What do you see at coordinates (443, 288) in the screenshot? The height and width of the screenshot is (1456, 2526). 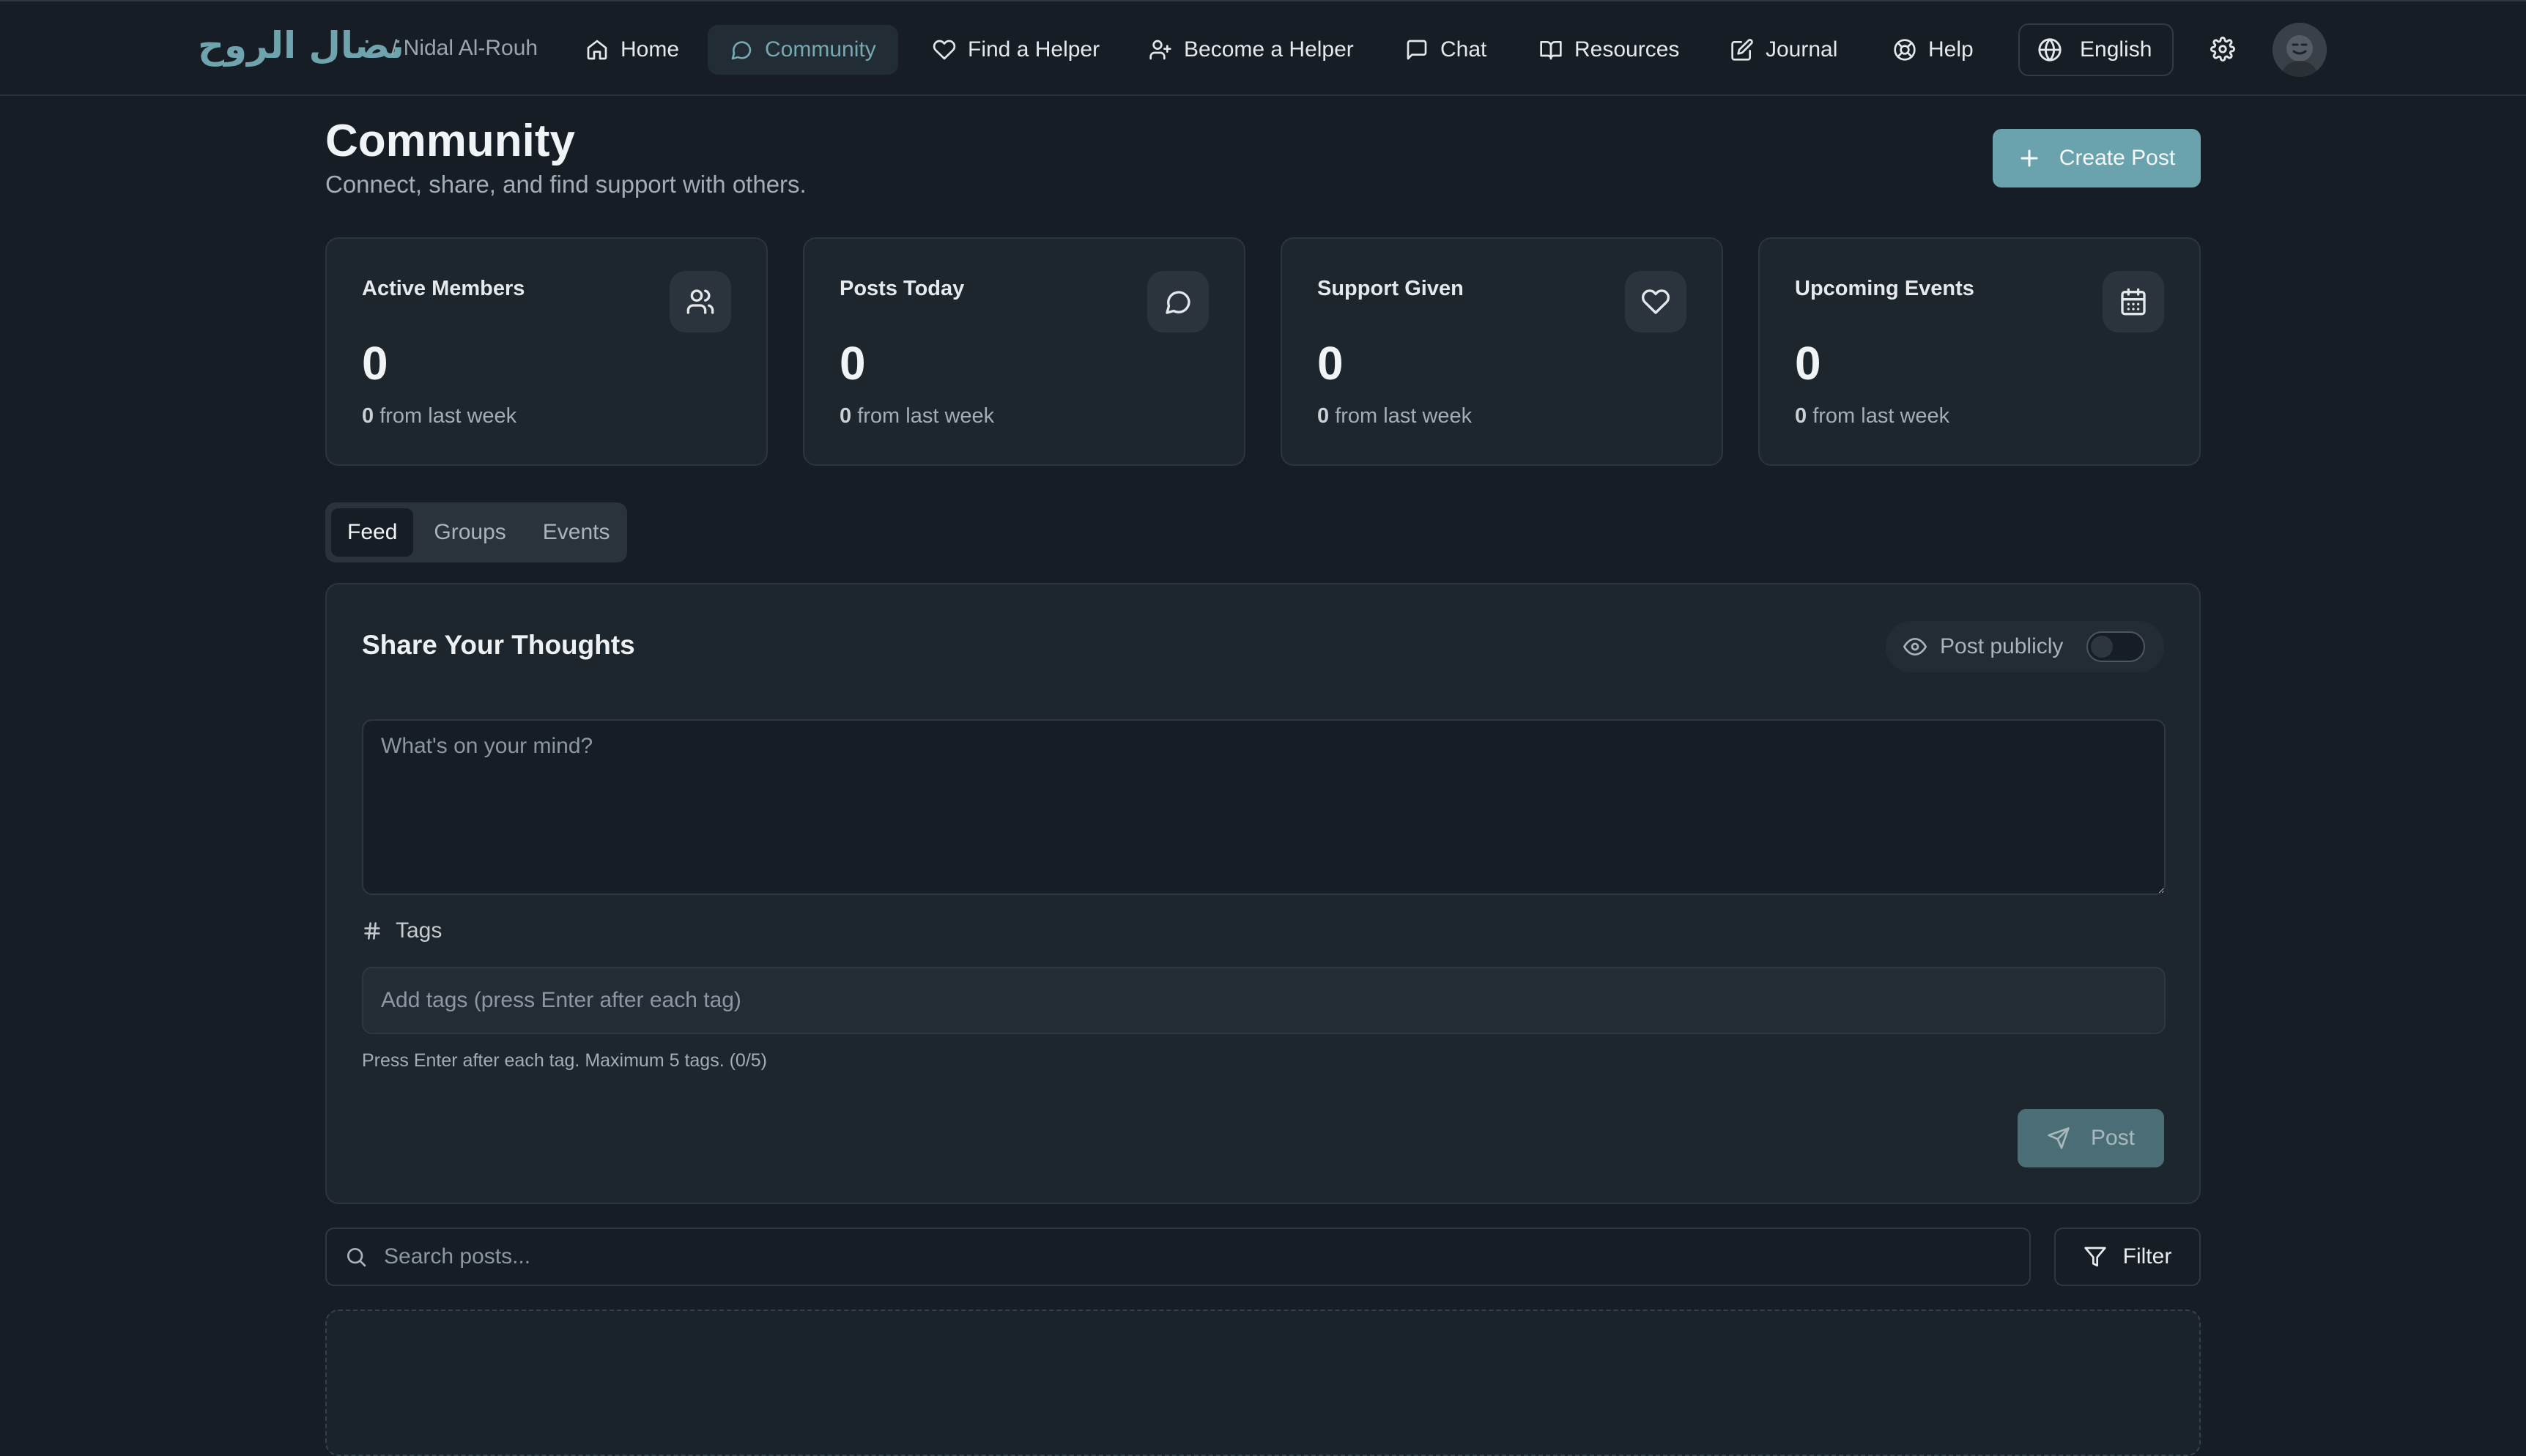 I see `stat-label: Active Members` at bounding box center [443, 288].